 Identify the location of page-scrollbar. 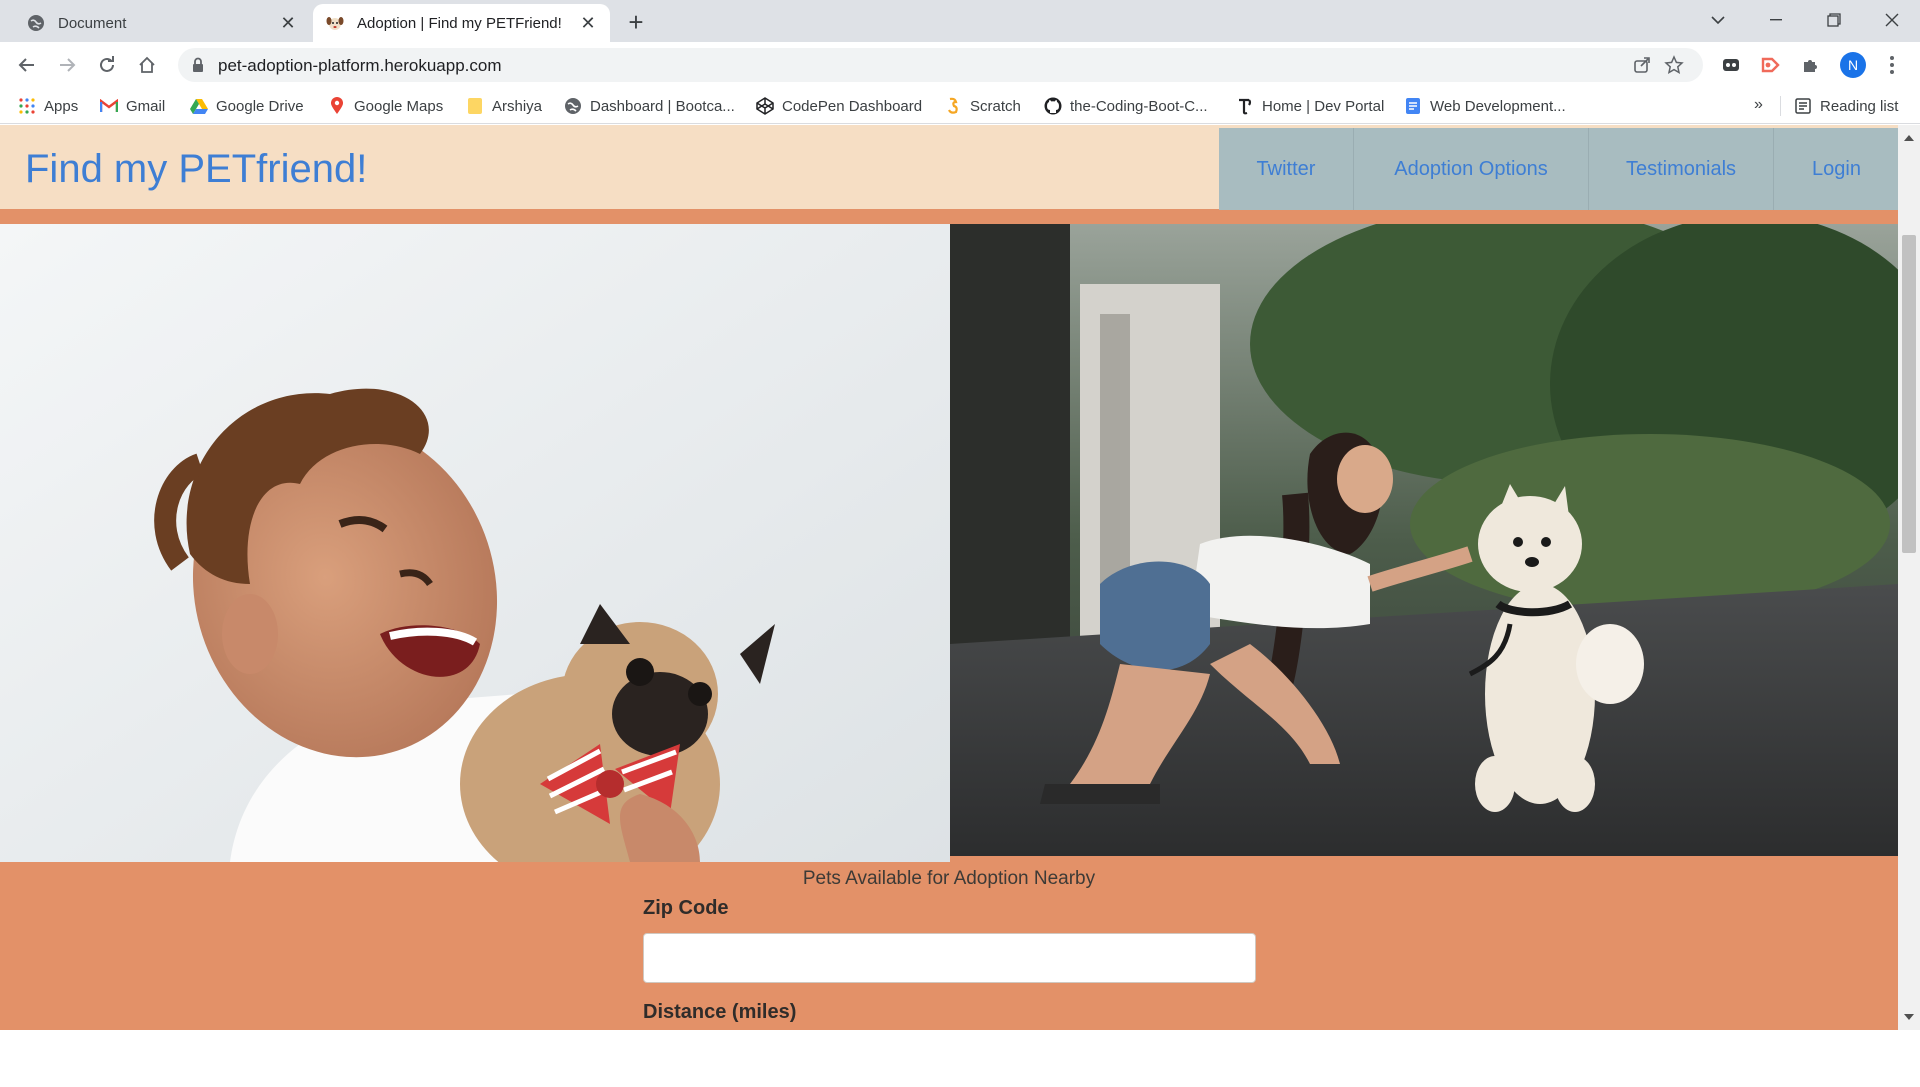
(1909, 577).